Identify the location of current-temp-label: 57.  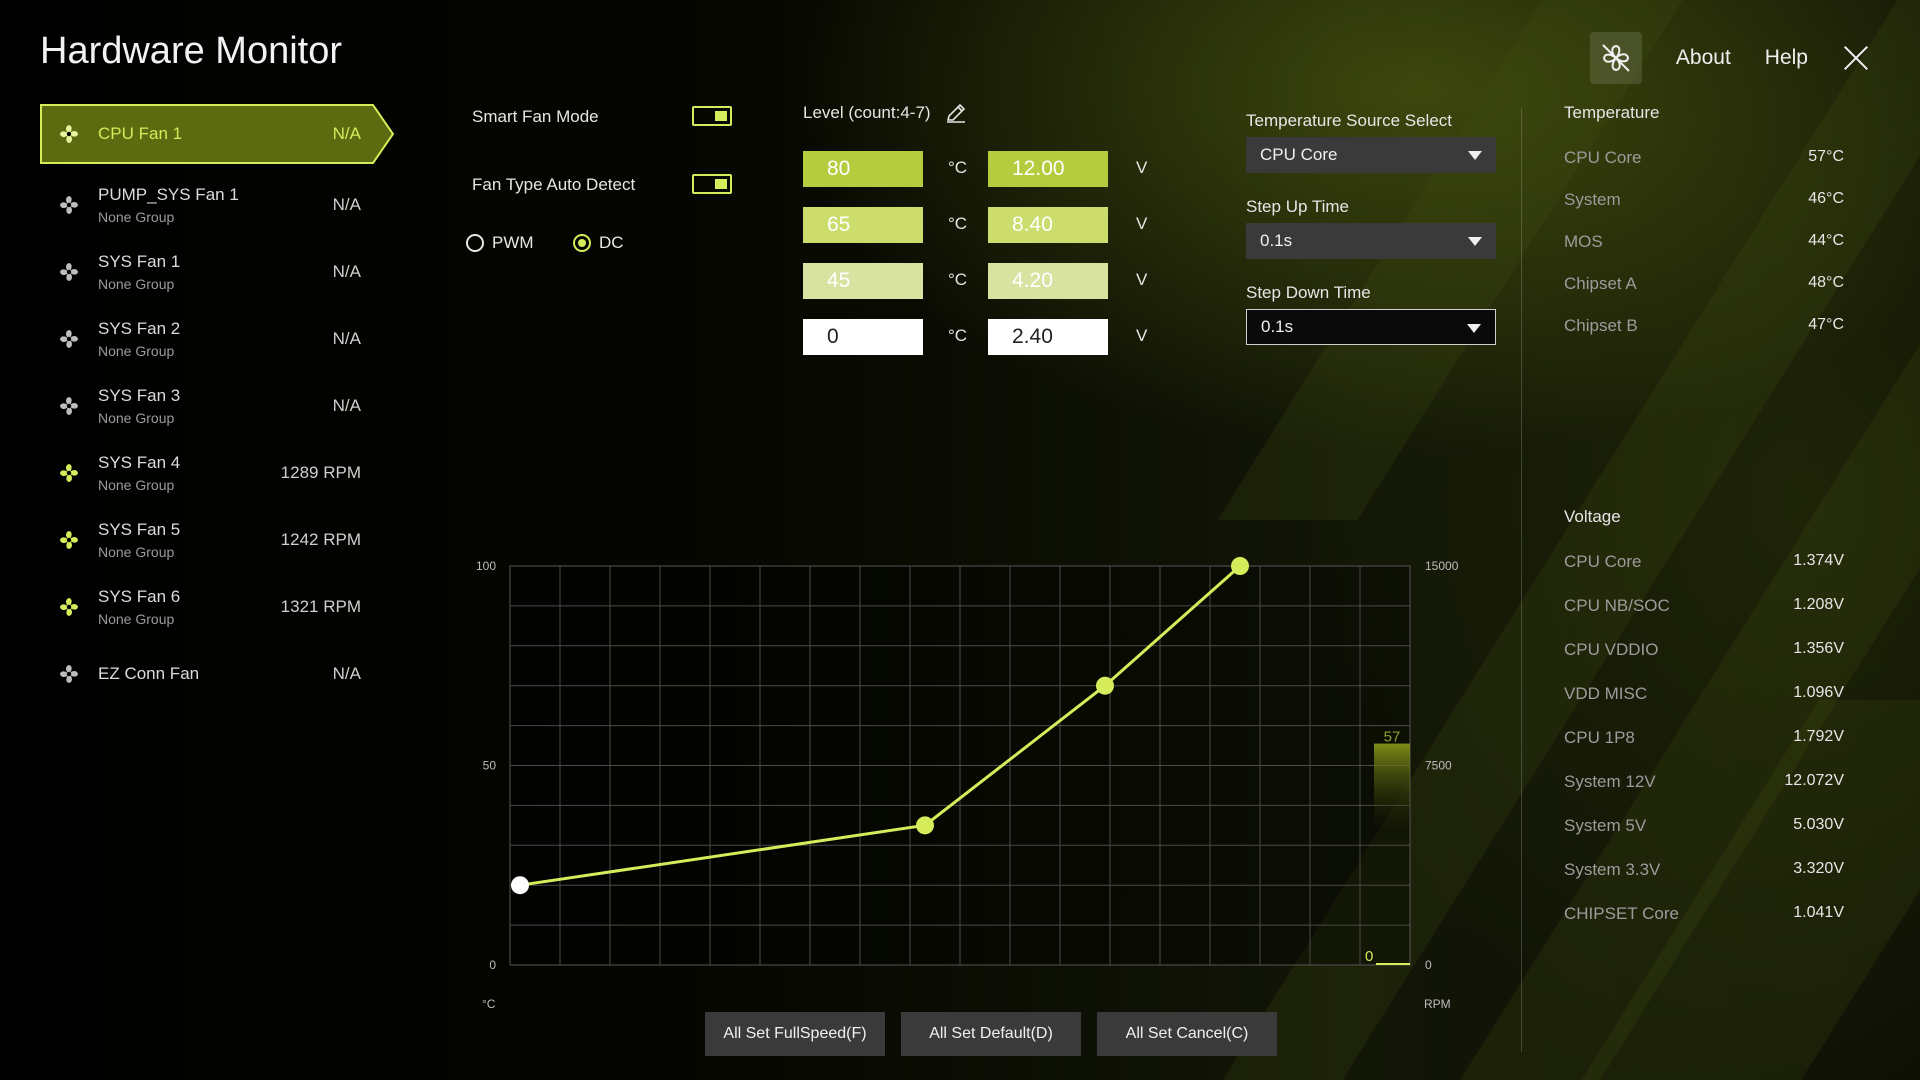
(1392, 737).